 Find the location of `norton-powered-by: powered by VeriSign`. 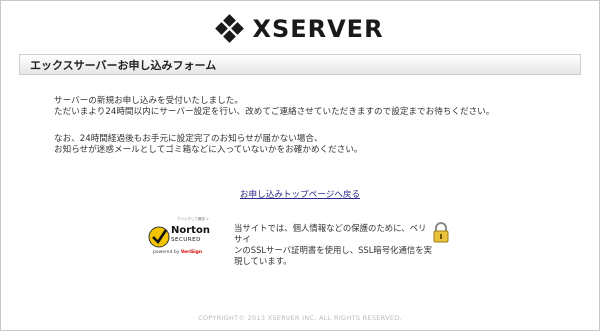

norton-powered-by: powered by VeriSign is located at coordinates (177, 252).